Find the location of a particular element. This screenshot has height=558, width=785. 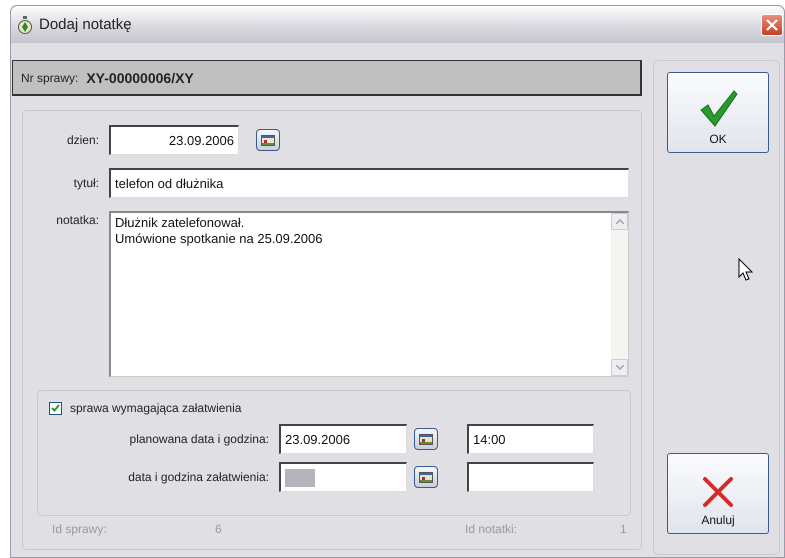

checkbox is located at coordinates (55, 408).